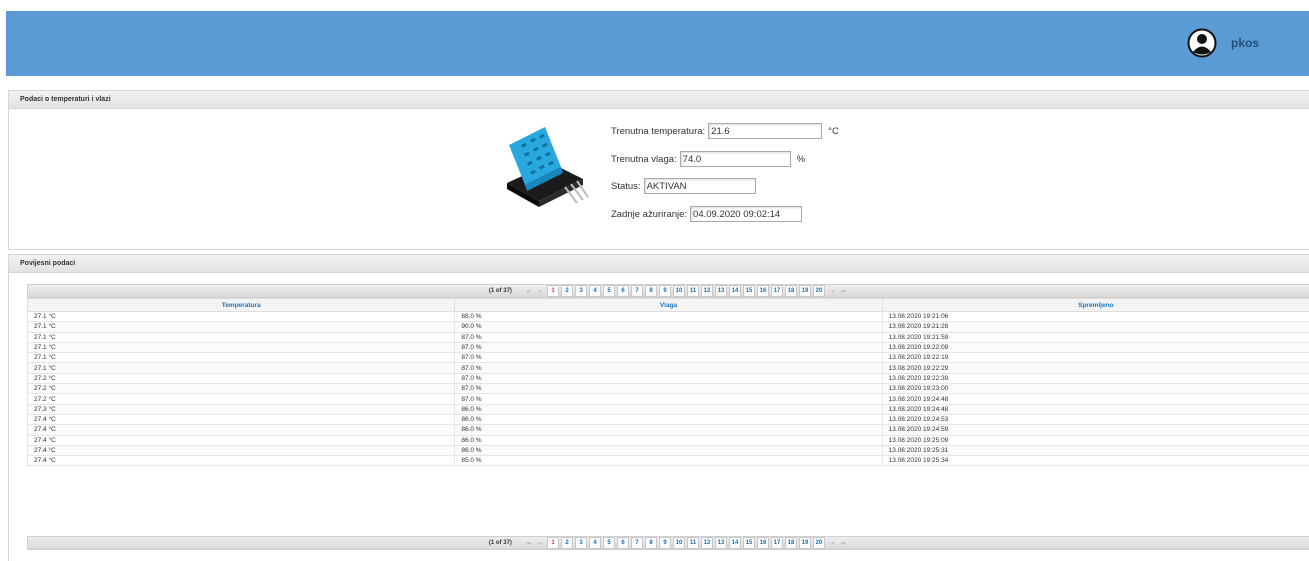  Describe the element at coordinates (735, 159) in the screenshot. I see `humidity-field` at that location.